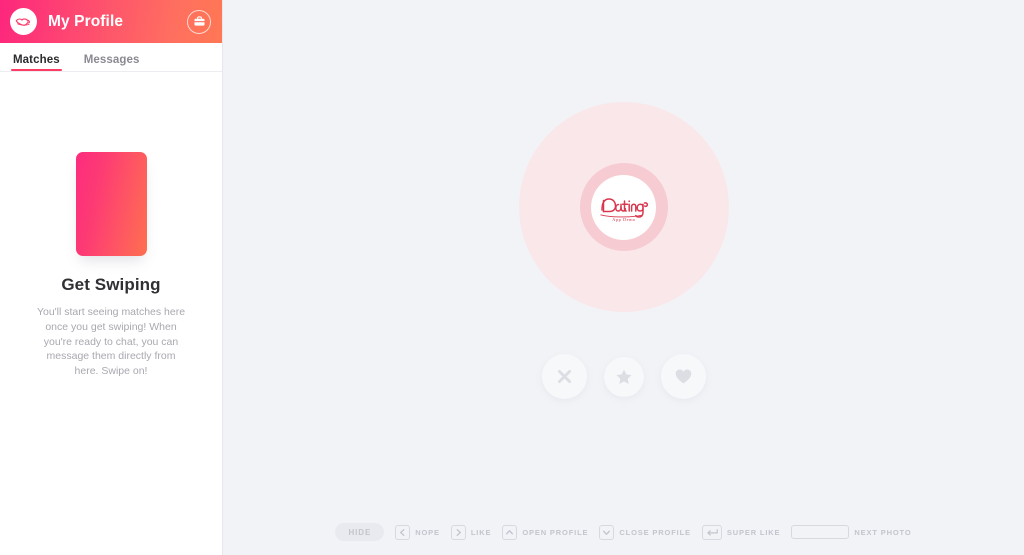 The image size is (1024, 555). I want to click on x-icon, so click(564, 376).